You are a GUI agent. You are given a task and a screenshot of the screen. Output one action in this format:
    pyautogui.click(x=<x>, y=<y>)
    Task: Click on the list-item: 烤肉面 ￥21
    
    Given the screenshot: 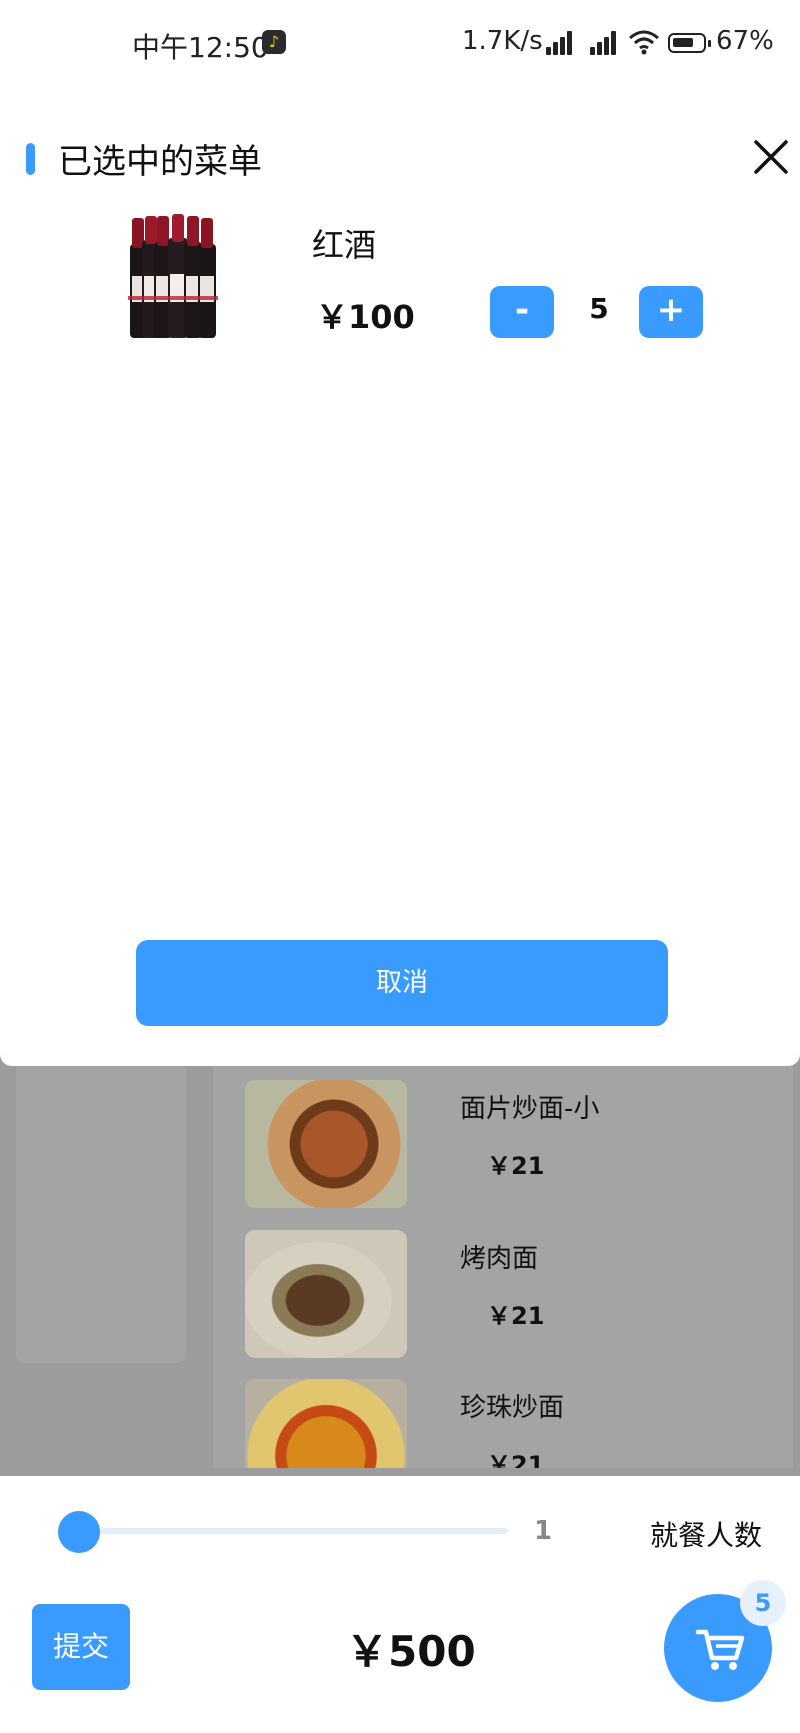 What is the action you would take?
    pyautogui.click(x=505, y=1295)
    